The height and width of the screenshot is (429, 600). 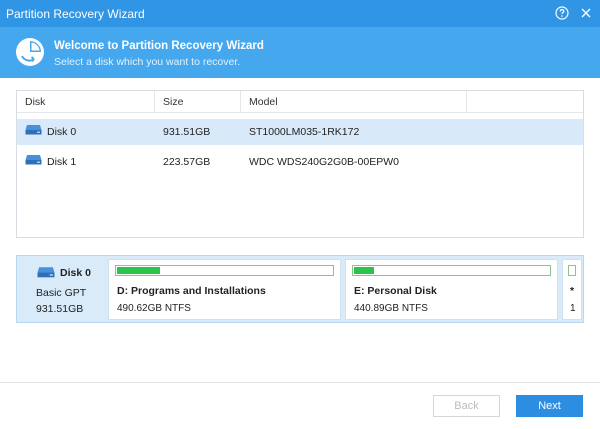 I want to click on back-button: Back, so click(x=466, y=406).